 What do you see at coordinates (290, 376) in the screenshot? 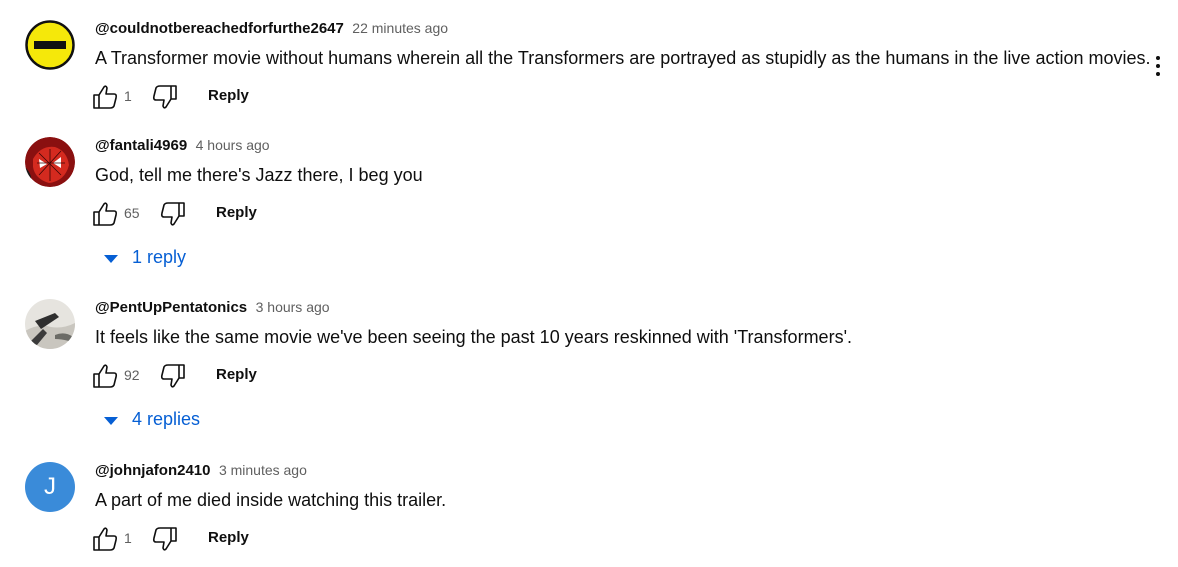
I see `comment-actions: 92 Reply` at bounding box center [290, 376].